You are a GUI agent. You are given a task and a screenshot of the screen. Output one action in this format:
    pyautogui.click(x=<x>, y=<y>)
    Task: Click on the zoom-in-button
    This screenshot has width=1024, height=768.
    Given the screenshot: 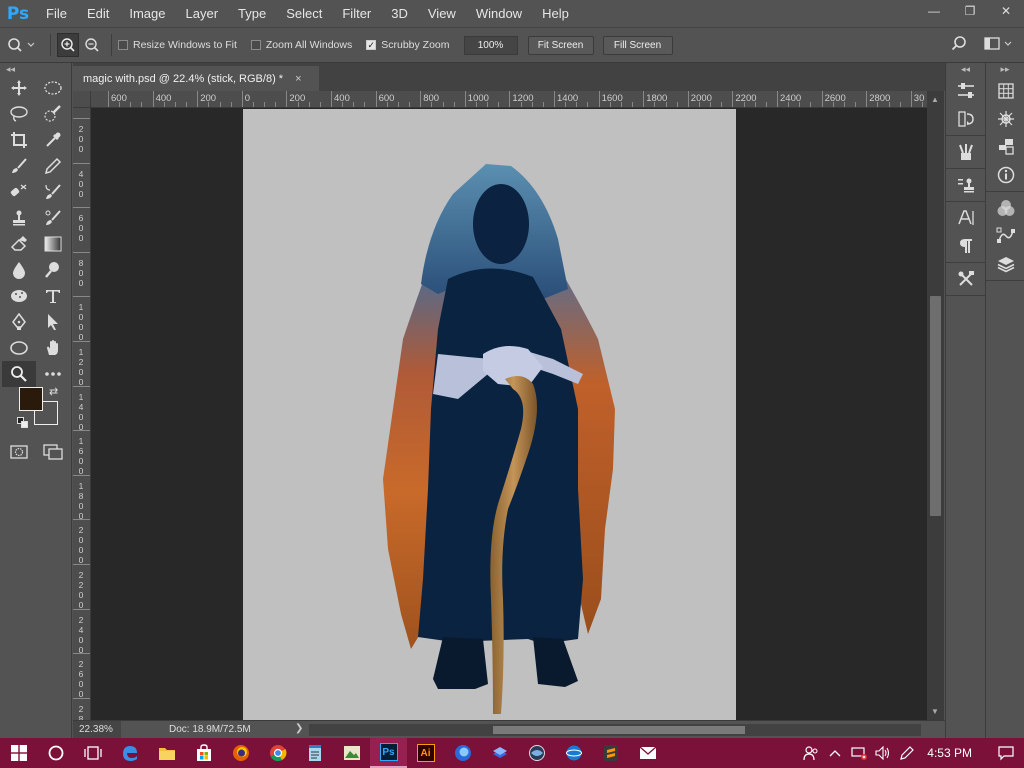 What is the action you would take?
    pyautogui.click(x=68, y=45)
    